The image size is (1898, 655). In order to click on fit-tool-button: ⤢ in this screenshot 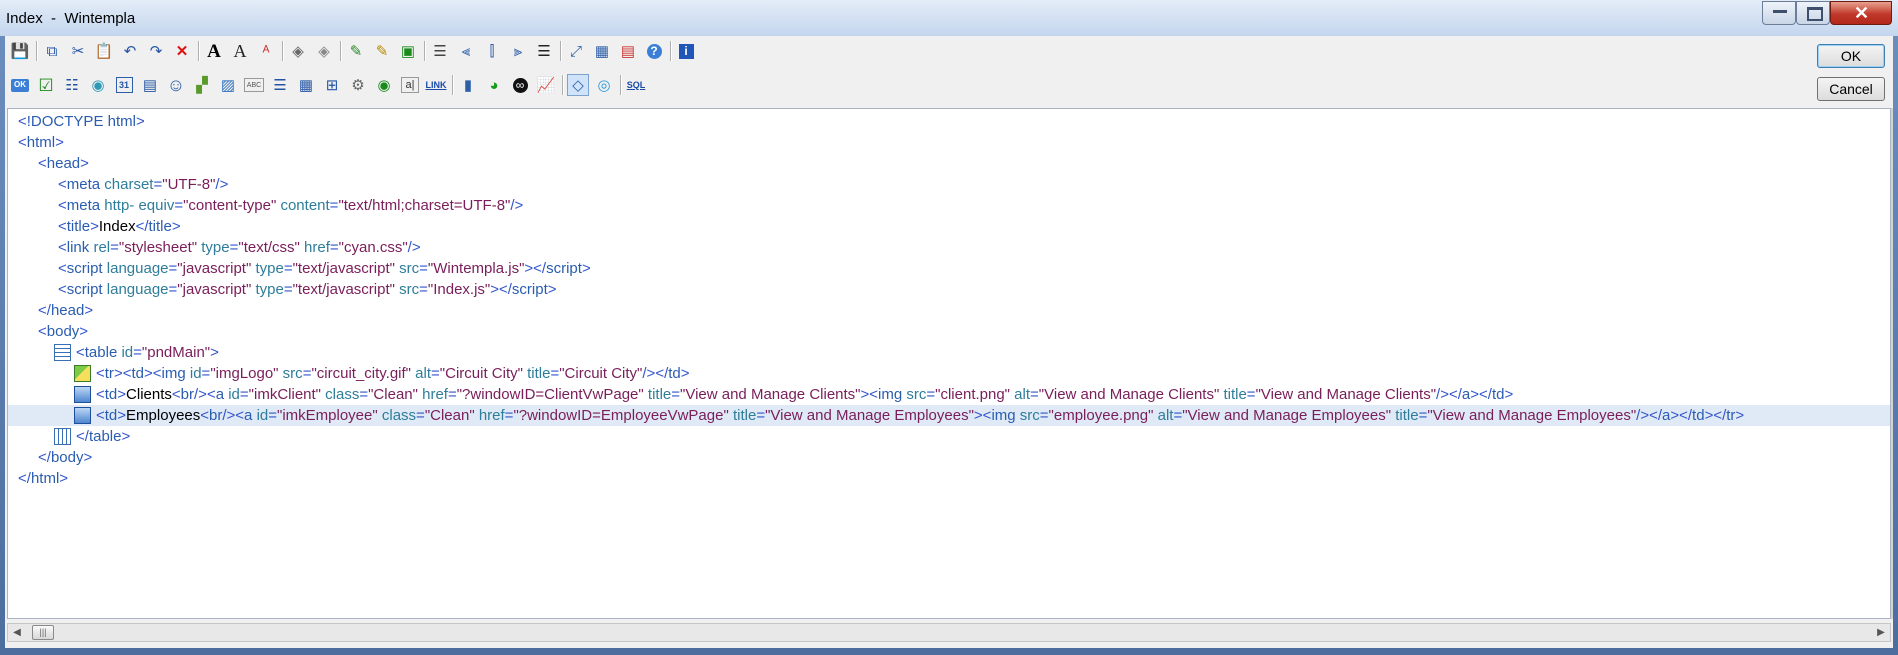, I will do `click(576, 51)`.